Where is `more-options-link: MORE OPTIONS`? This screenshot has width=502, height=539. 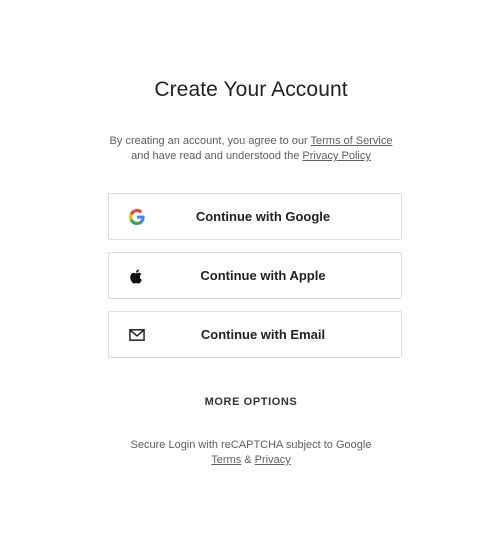
more-options-link: MORE OPTIONS is located at coordinates (251, 402).